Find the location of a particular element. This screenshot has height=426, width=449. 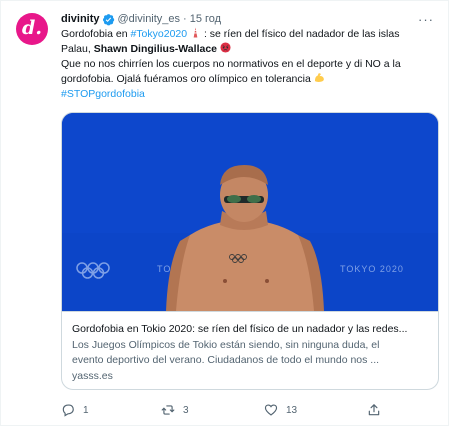

verified-badge-icon is located at coordinates (108, 19).